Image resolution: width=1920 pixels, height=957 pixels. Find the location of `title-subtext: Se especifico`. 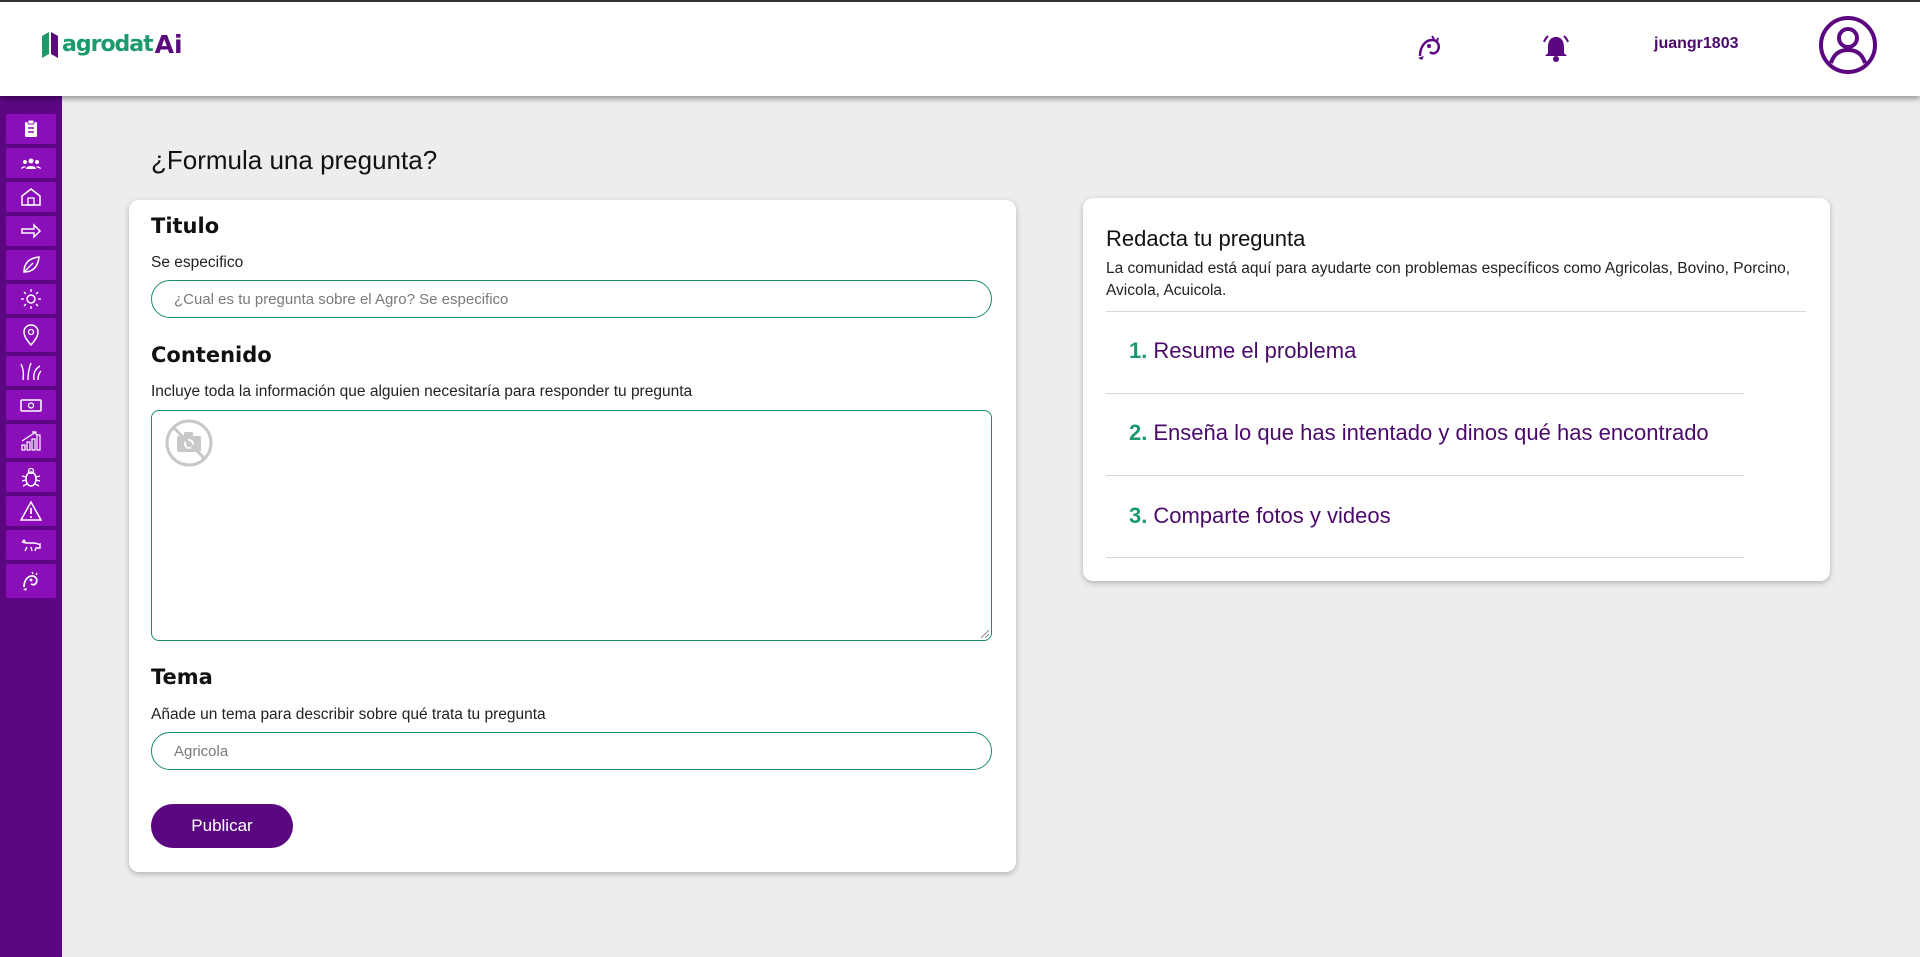

title-subtext: Se especifico is located at coordinates (197, 262).